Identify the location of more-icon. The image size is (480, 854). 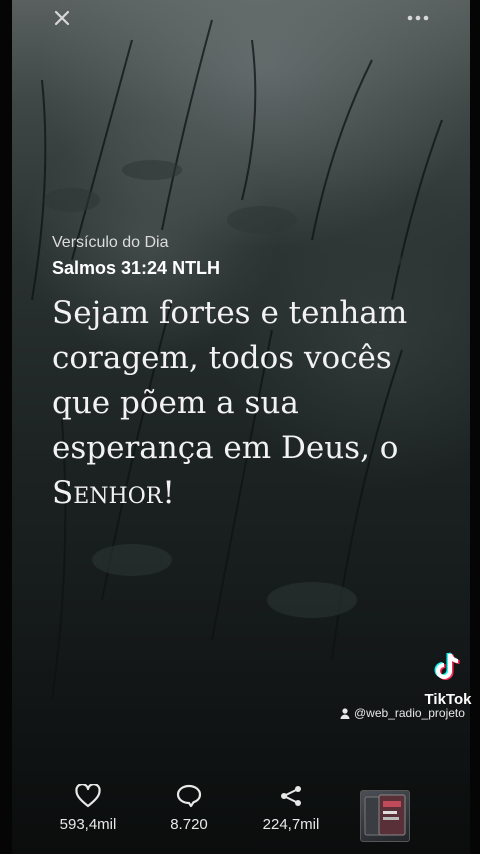
(418, 18).